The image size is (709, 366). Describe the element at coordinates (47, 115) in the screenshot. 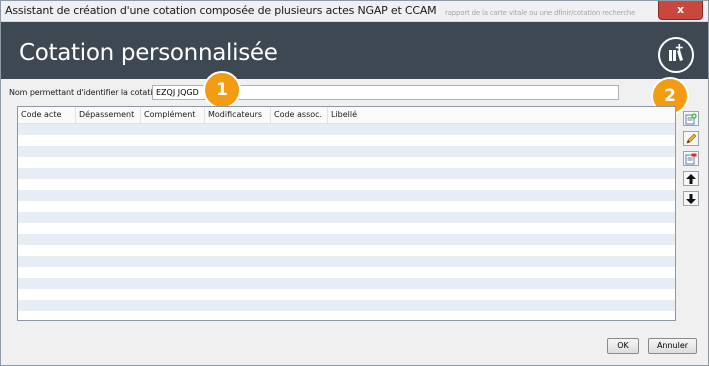

I see `column-header-code-acte: Code acte` at that location.